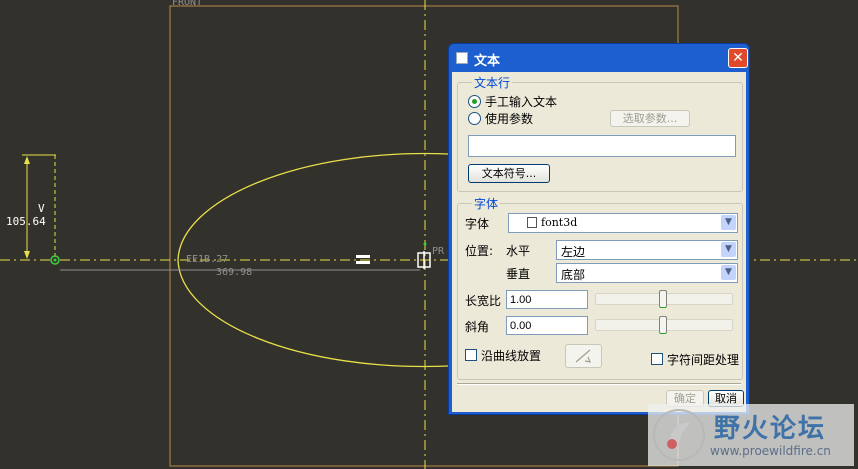  Describe the element at coordinates (487, 61) in the screenshot. I see `dialog-title: 文本` at that location.